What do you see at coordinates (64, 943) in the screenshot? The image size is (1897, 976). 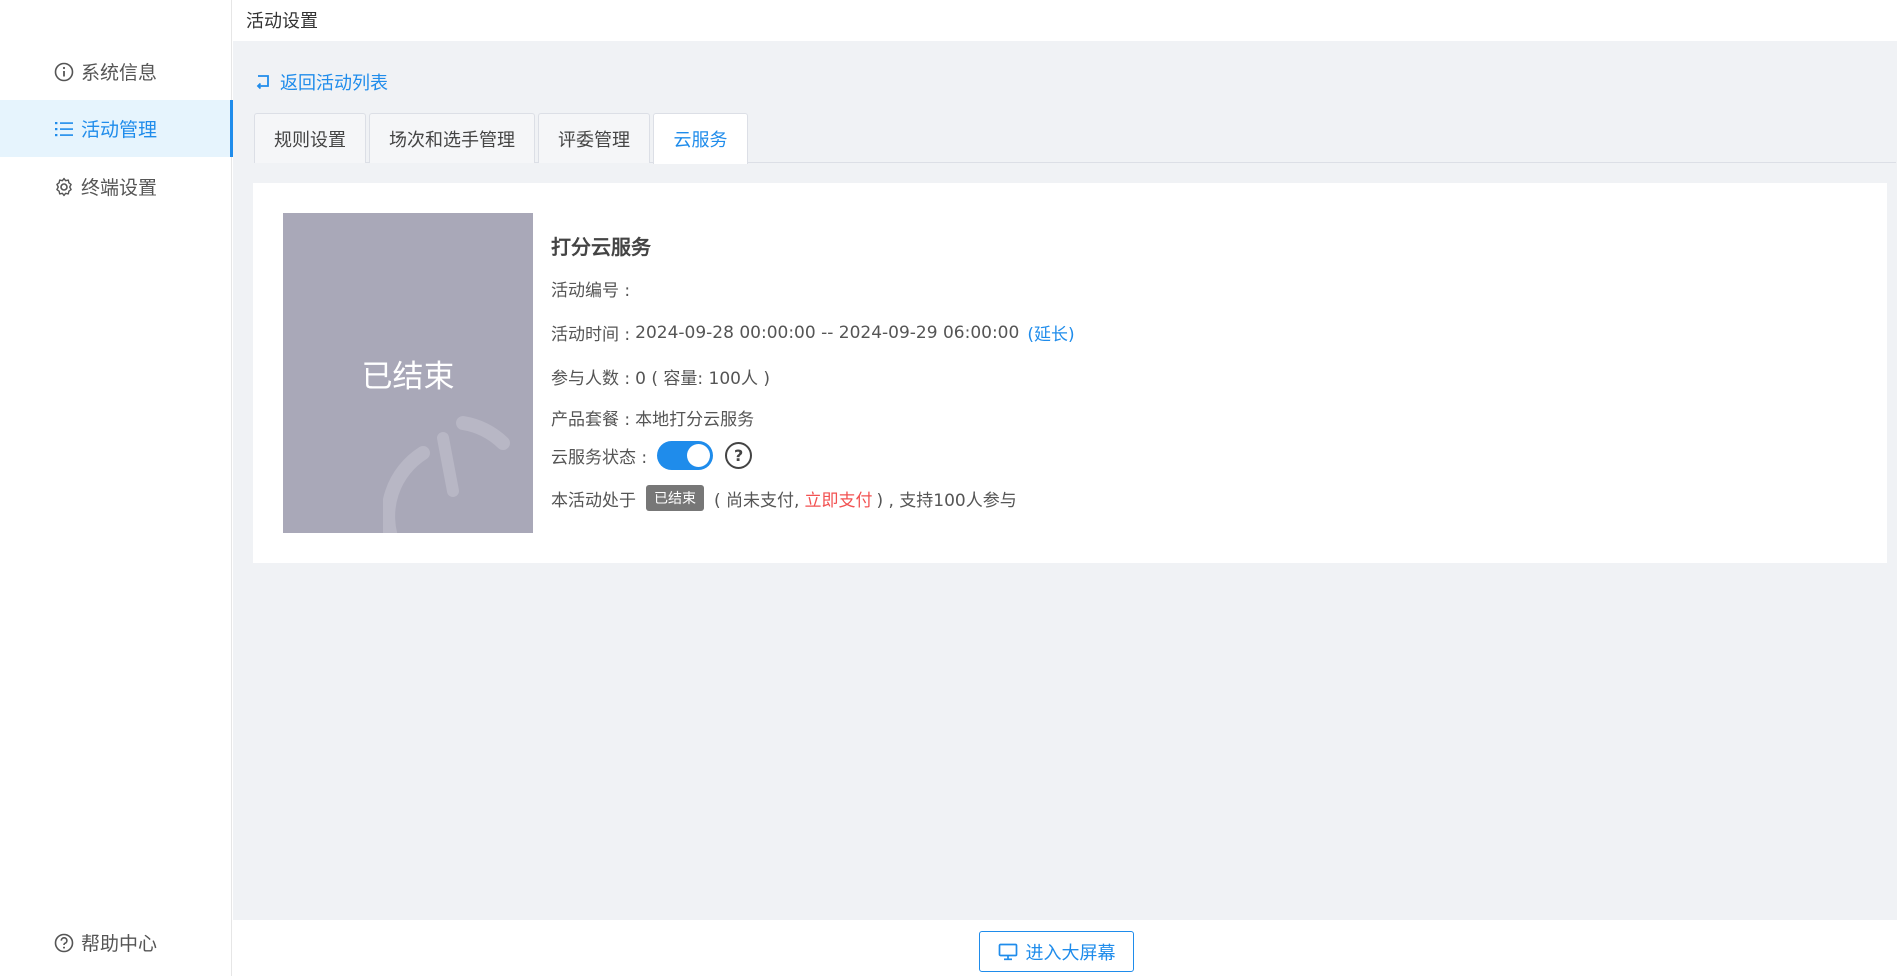 I see `question-icon` at bounding box center [64, 943].